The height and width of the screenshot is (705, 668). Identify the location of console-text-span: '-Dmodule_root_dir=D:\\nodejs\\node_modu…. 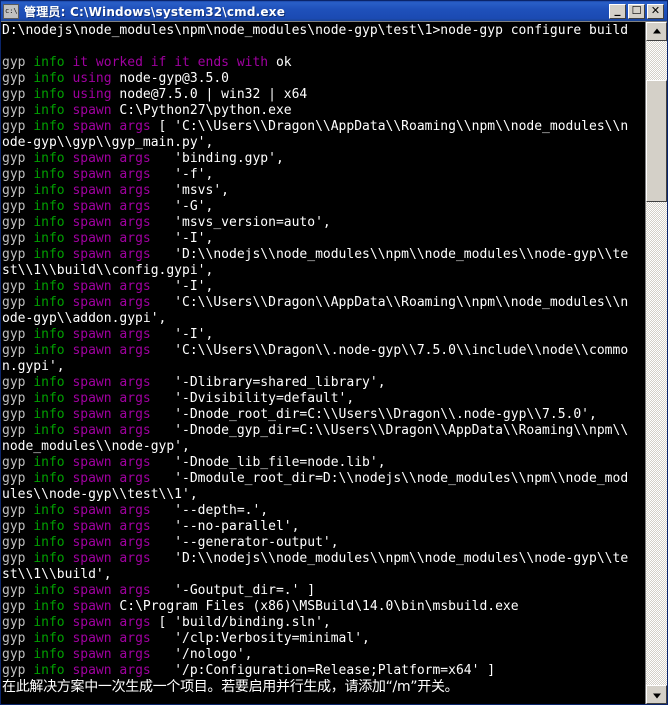
(393, 478).